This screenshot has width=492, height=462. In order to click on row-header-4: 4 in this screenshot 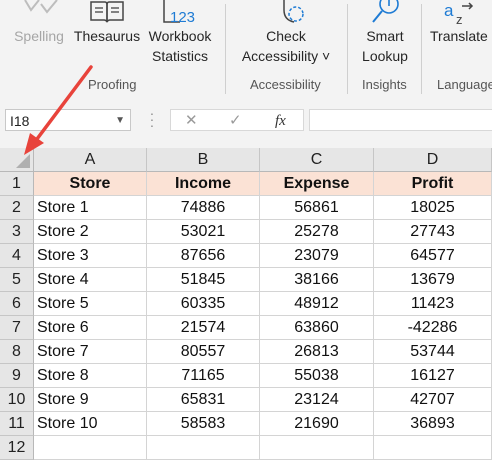, I will do `click(17, 256)`.